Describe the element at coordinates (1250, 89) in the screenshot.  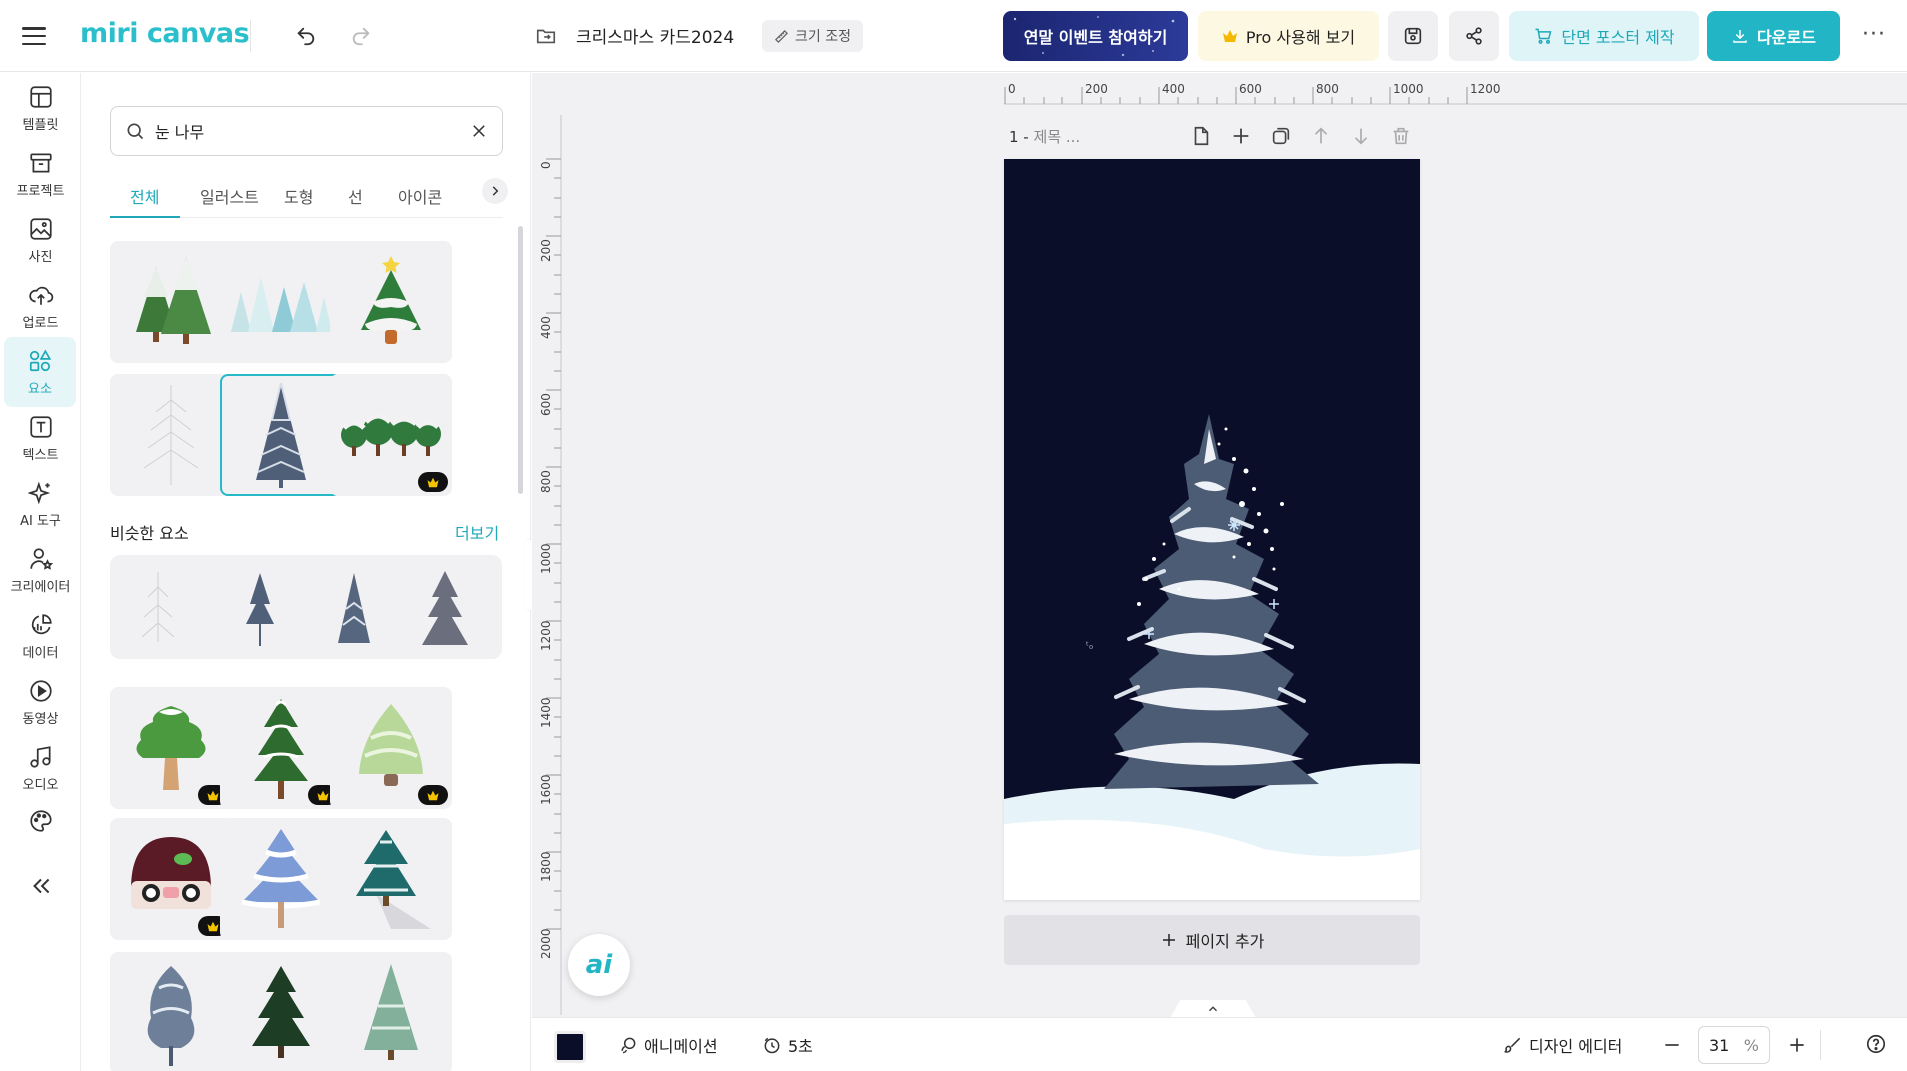
I see `ruler-h-label: 600` at that location.